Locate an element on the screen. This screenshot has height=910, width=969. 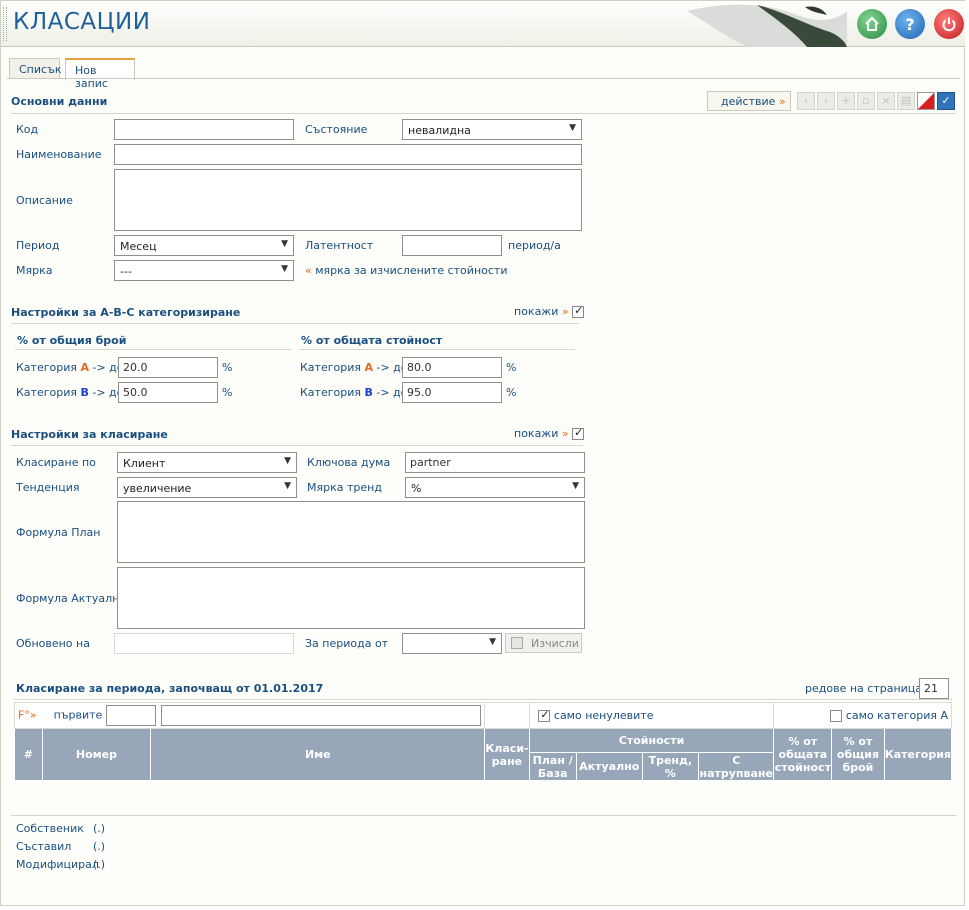
rank-by-select: Клиент ▼ is located at coordinates (207, 462).